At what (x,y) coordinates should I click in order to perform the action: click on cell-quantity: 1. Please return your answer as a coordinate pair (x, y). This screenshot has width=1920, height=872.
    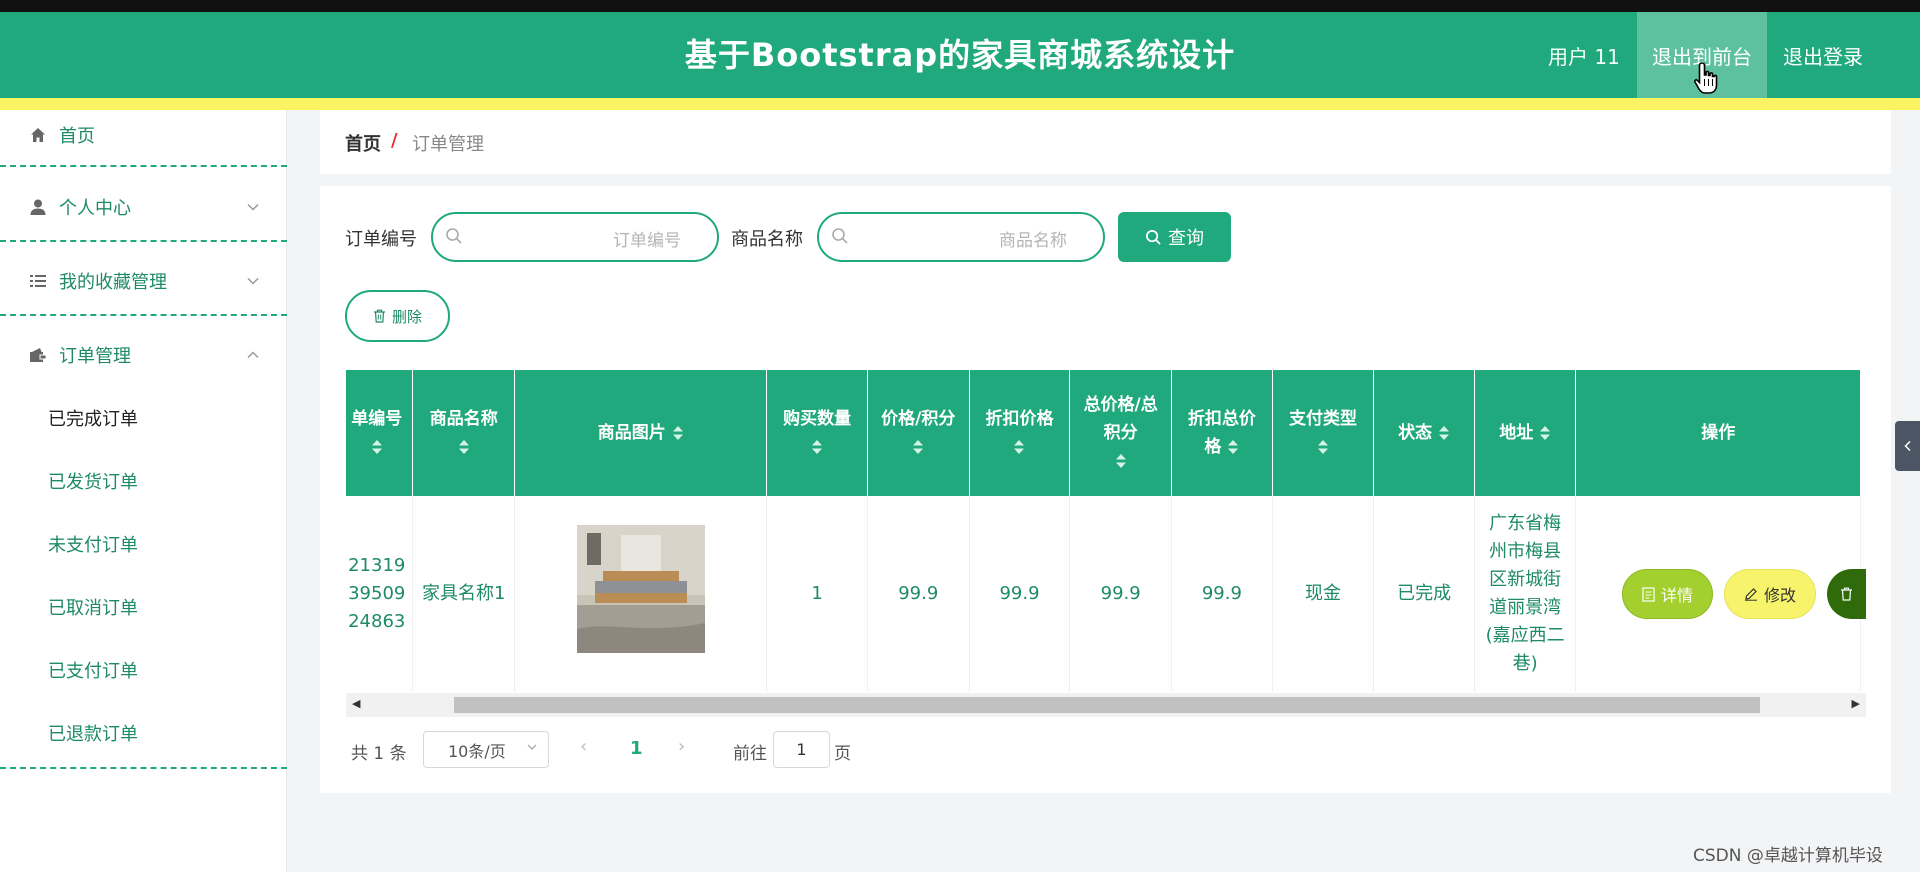
    Looking at the image, I should click on (817, 594).